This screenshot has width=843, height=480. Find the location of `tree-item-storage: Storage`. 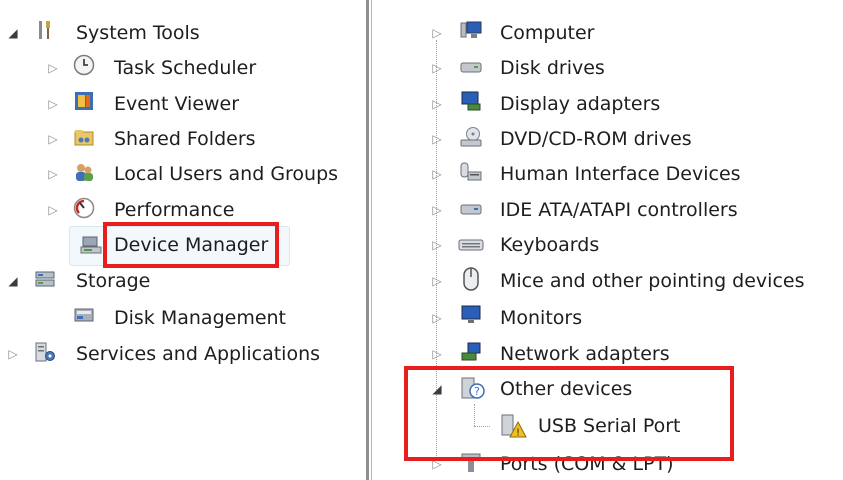

tree-item-storage: Storage is located at coordinates (113, 281).